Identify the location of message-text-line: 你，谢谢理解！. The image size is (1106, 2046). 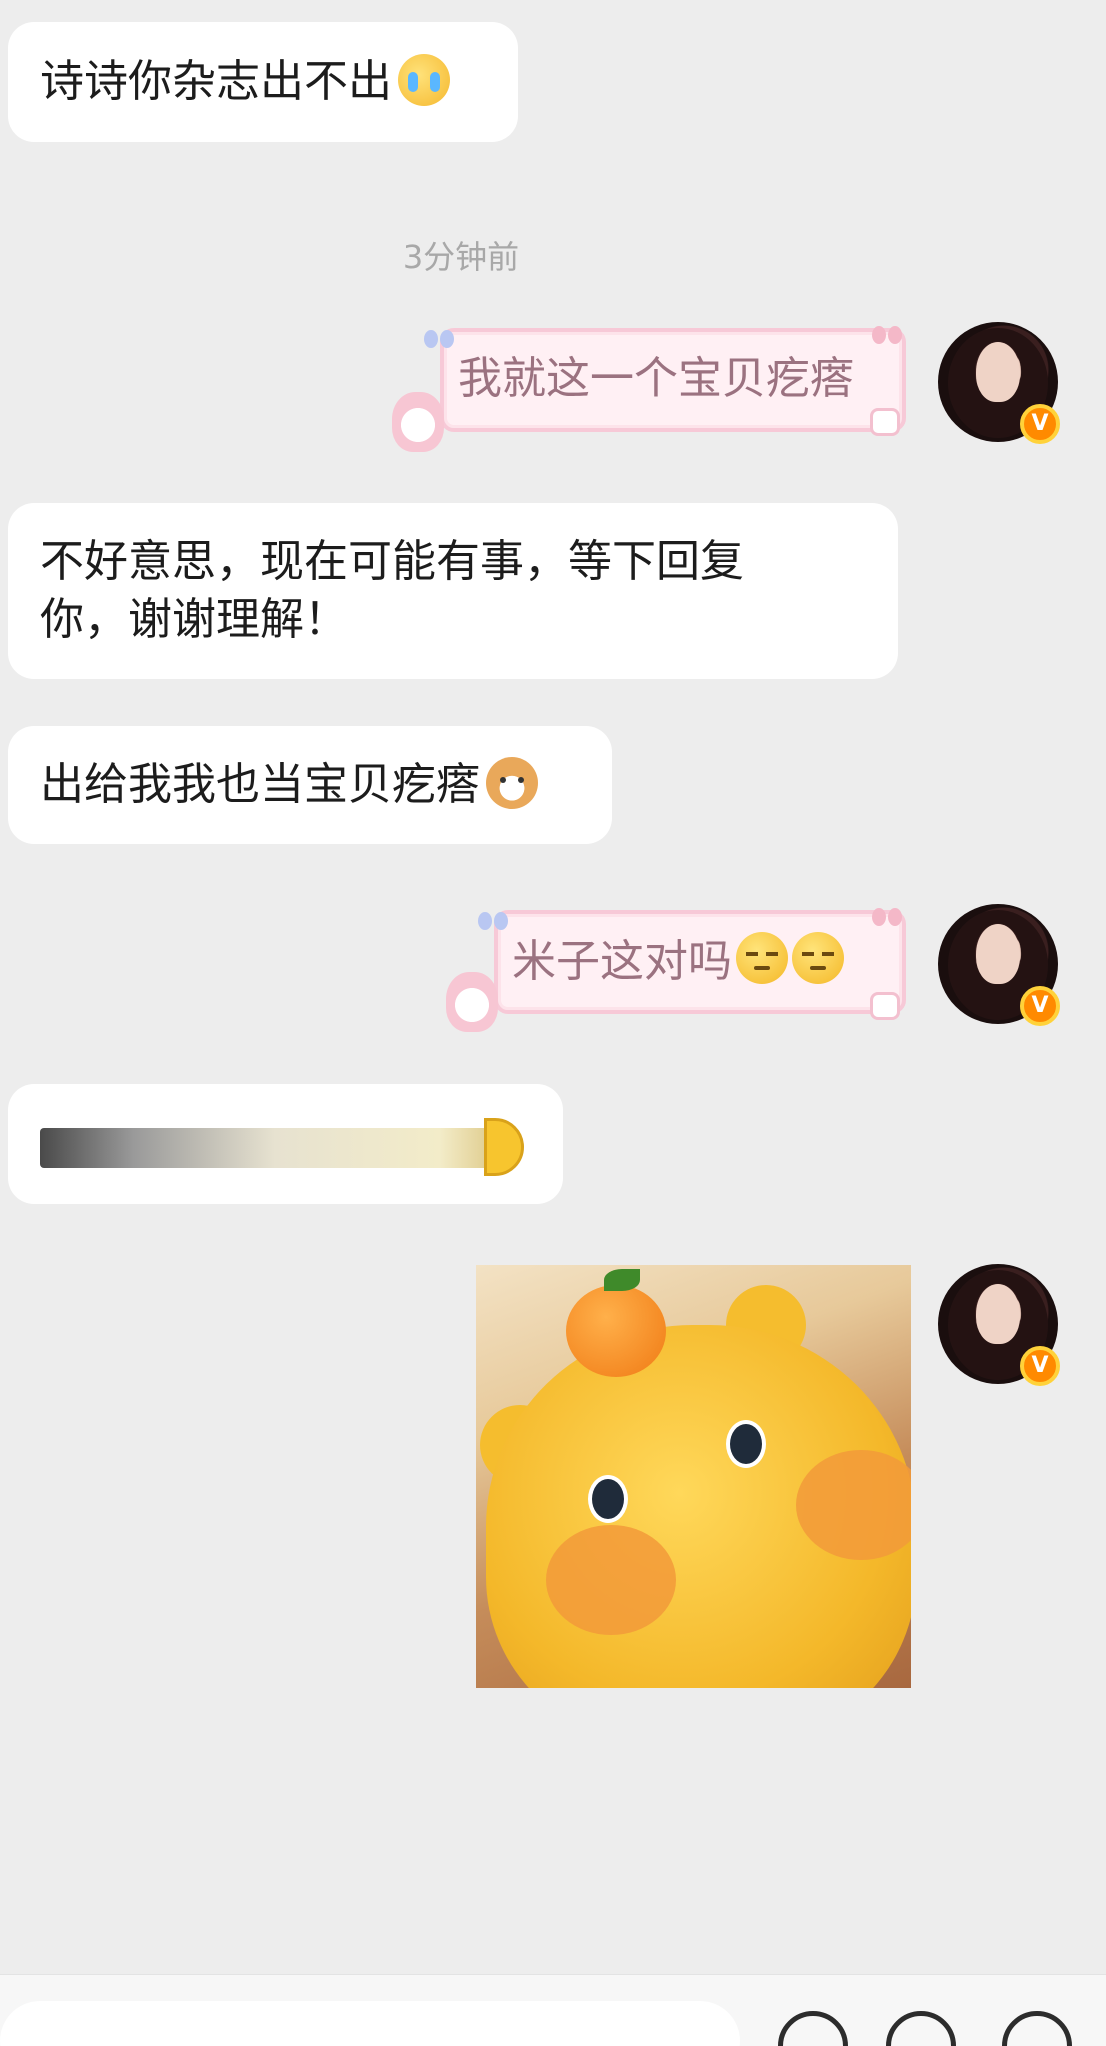
(194, 619).